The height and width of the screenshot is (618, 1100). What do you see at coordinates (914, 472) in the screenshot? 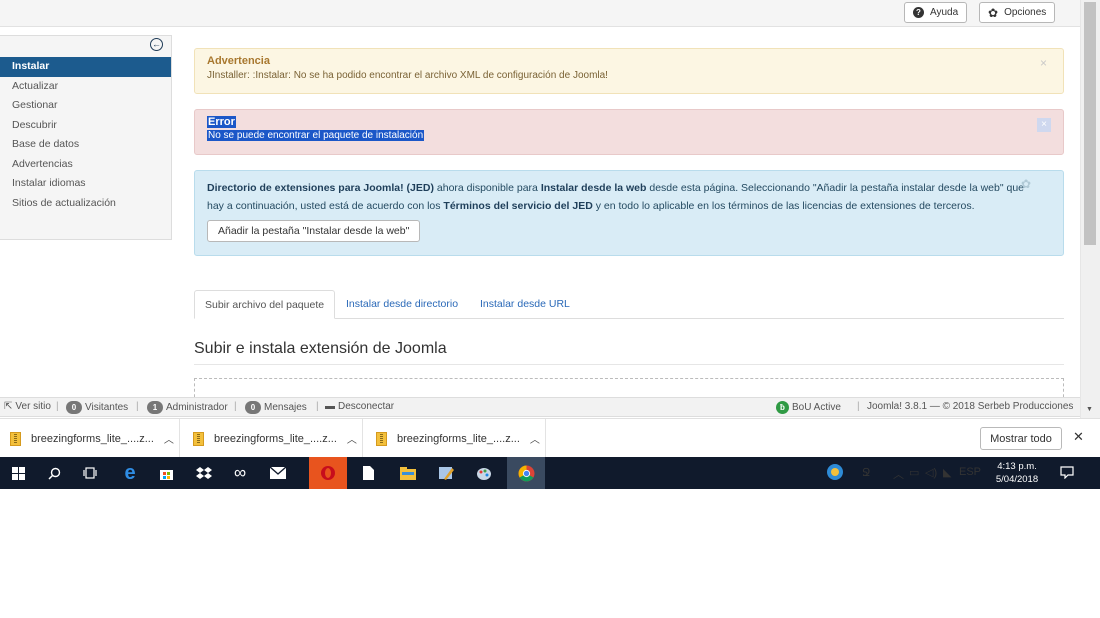
I see `battery-icon: ▭` at bounding box center [914, 472].